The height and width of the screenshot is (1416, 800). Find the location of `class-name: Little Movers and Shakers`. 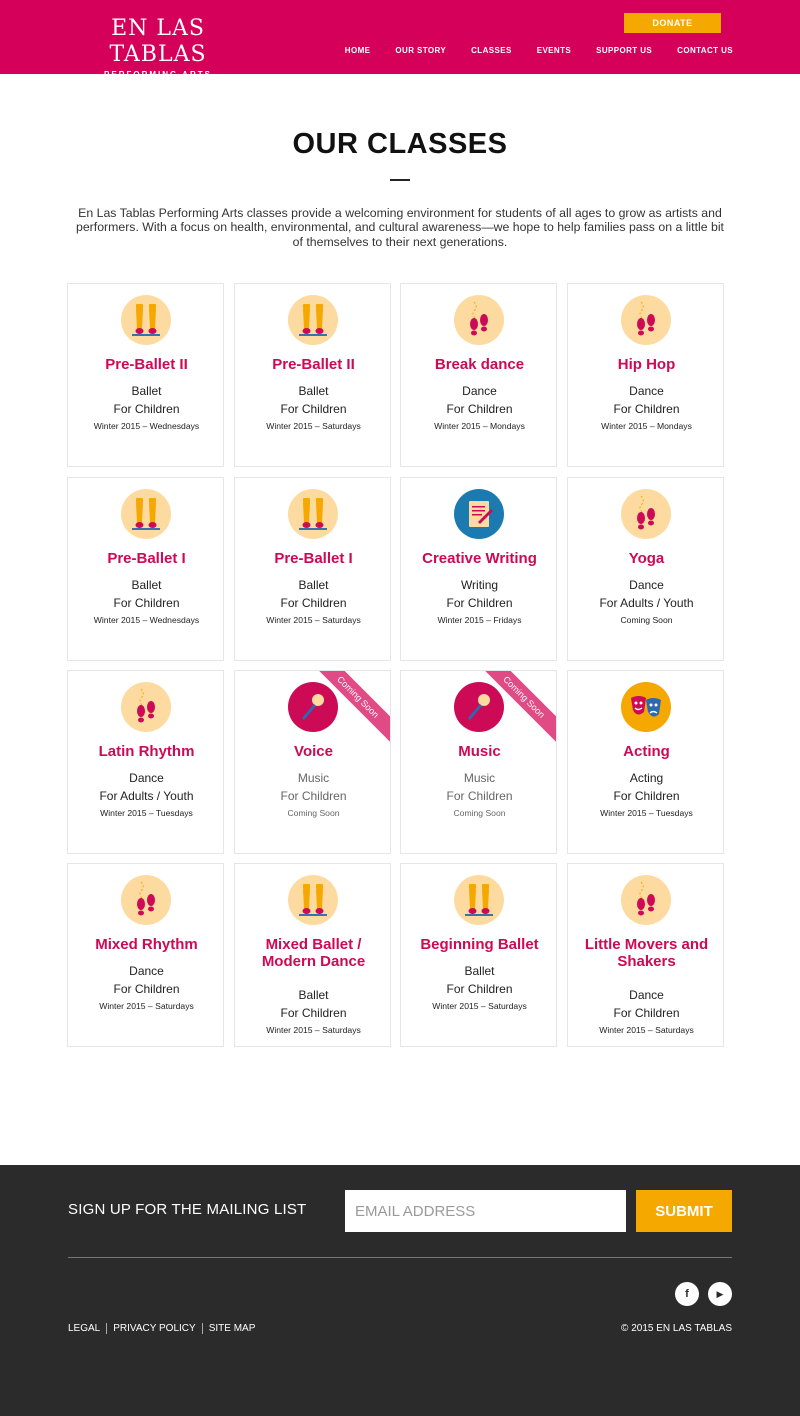

class-name: Little Movers and Shakers is located at coordinates (646, 953).